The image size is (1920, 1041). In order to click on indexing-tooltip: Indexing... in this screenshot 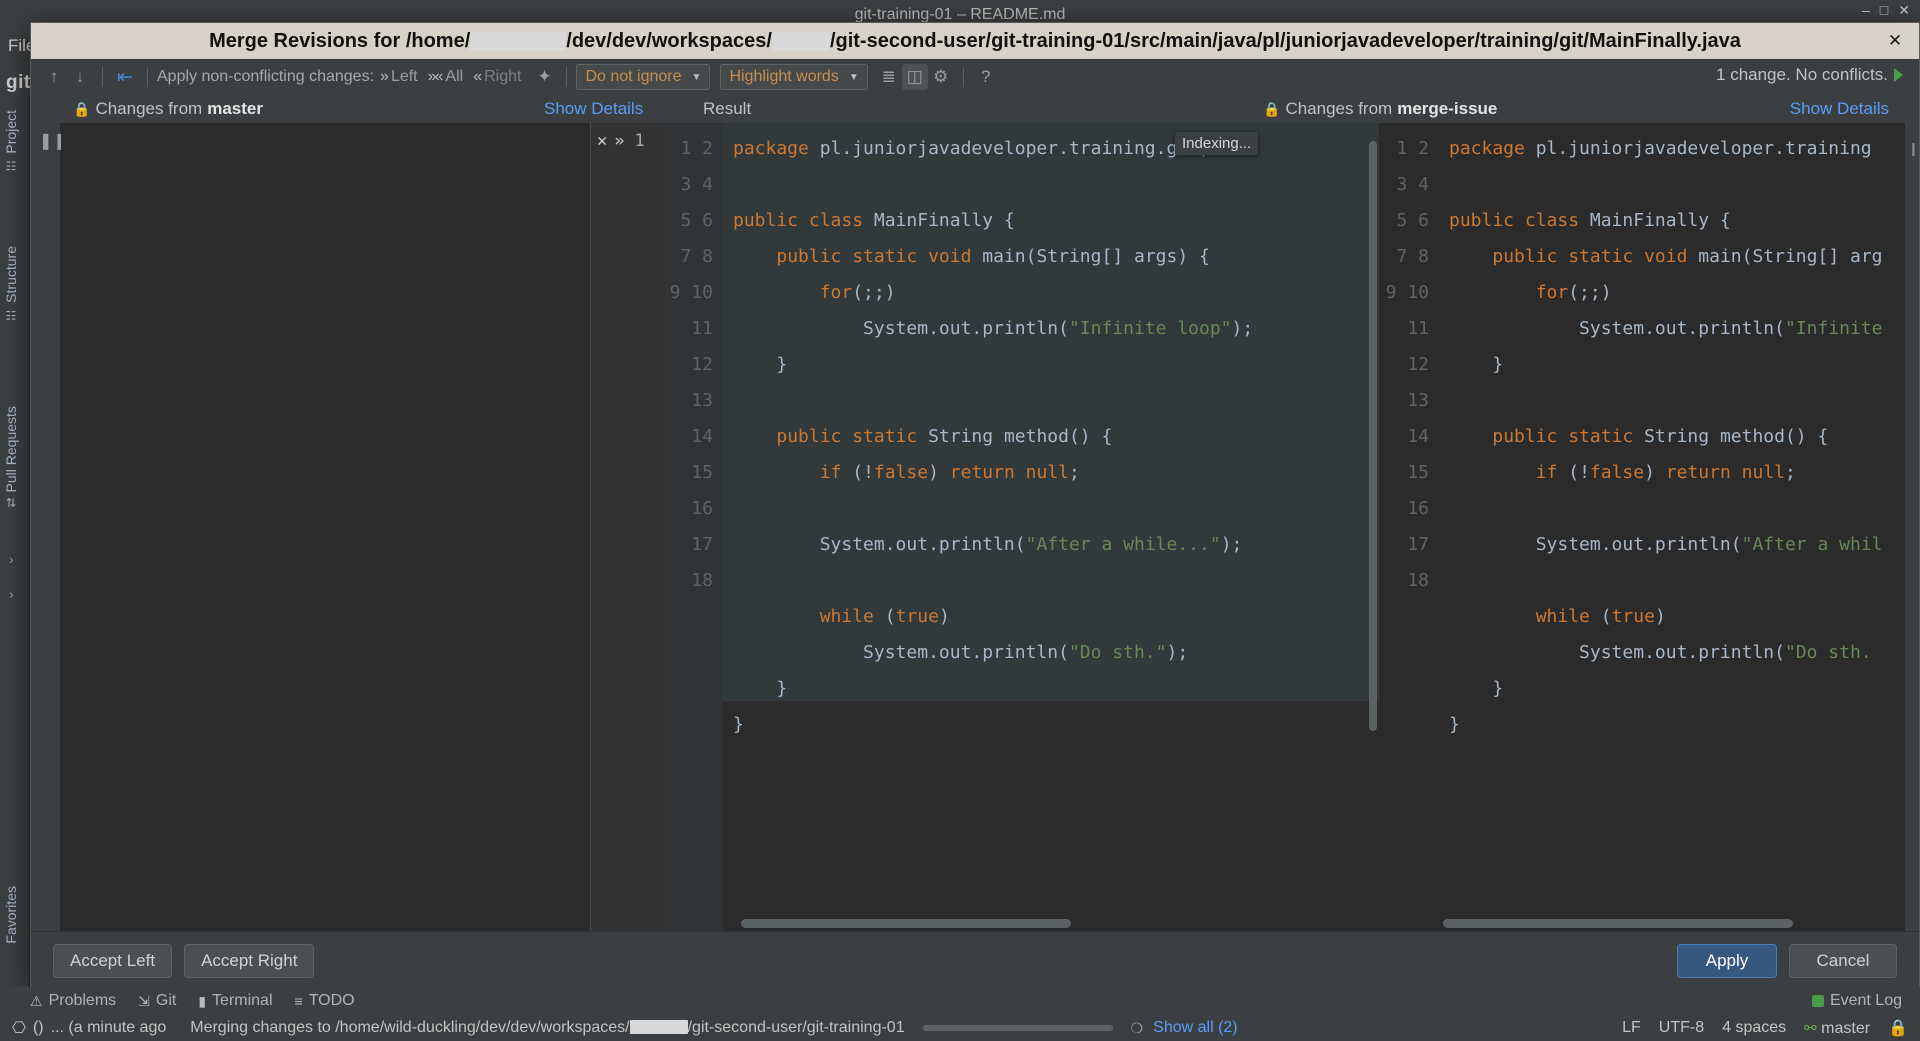, I will do `click(1217, 143)`.